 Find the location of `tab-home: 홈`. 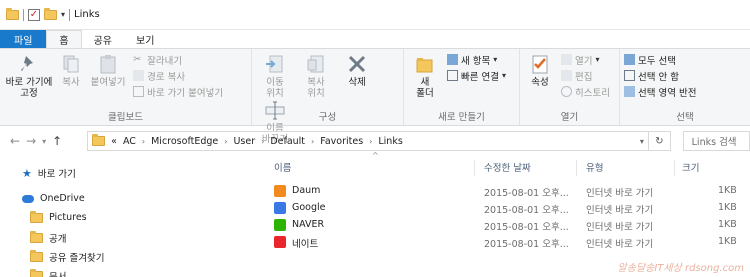

tab-home: 홈 is located at coordinates (64, 39).